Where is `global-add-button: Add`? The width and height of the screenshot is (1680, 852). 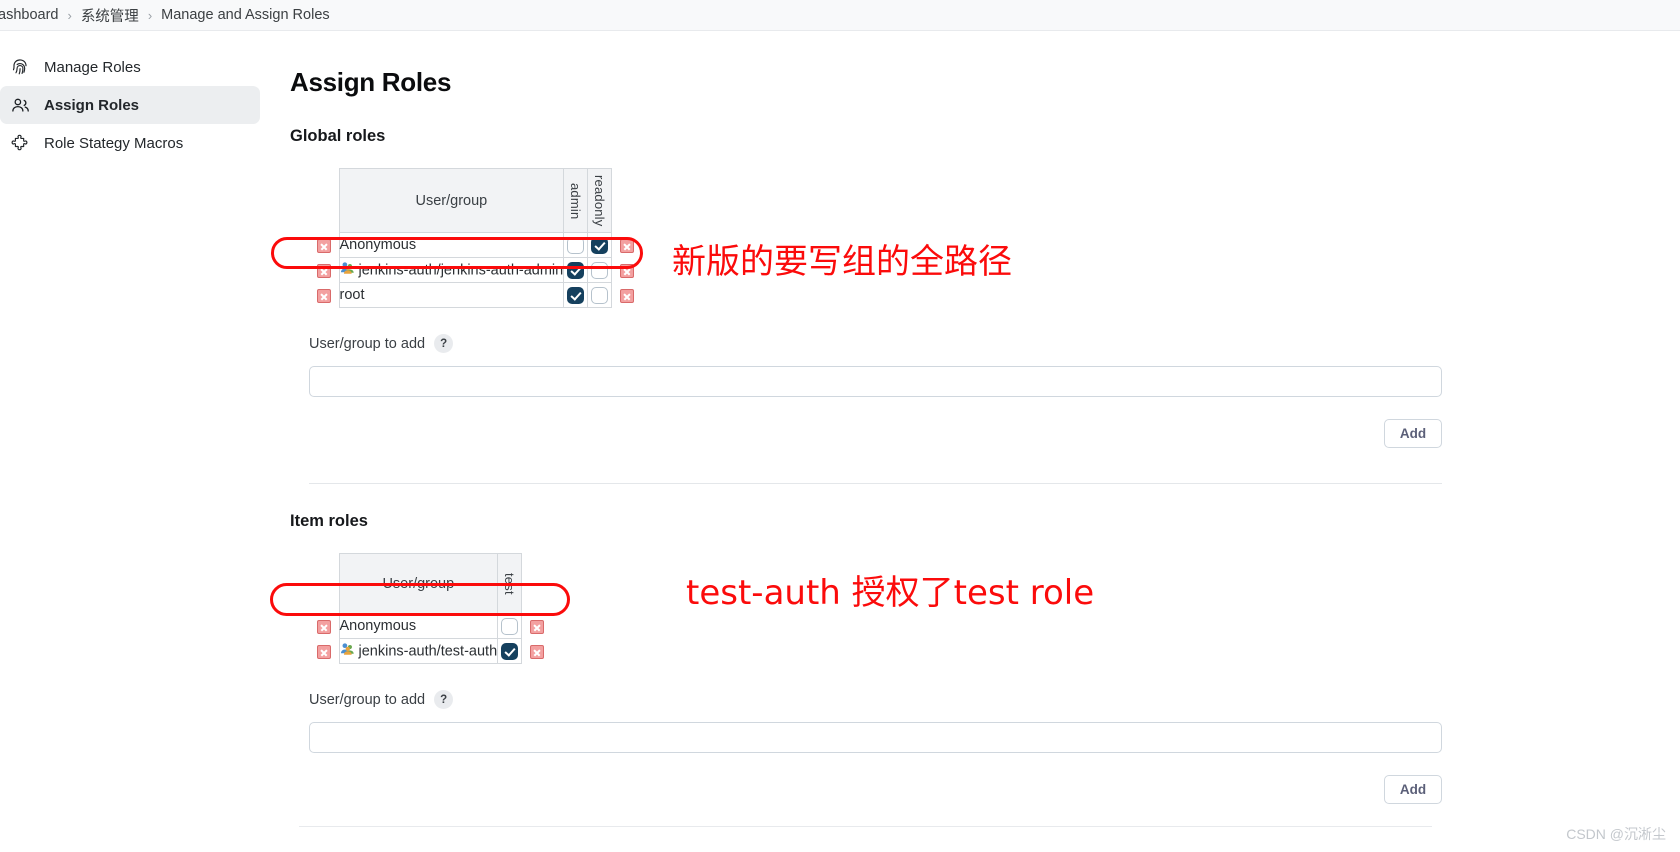 global-add-button: Add is located at coordinates (1413, 434).